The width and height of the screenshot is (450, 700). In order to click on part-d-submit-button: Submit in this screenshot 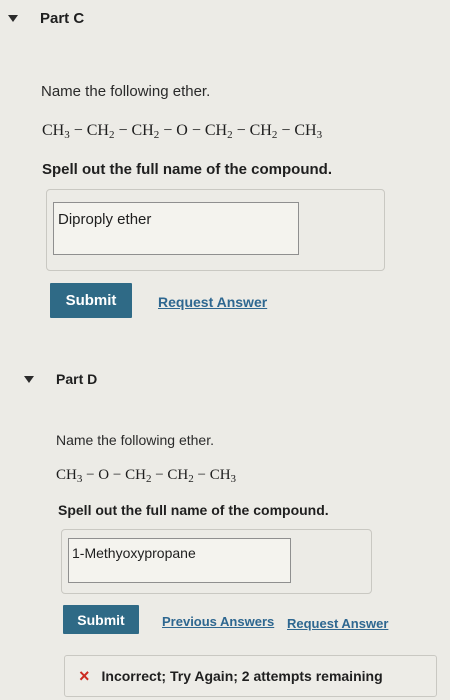, I will do `click(101, 619)`.